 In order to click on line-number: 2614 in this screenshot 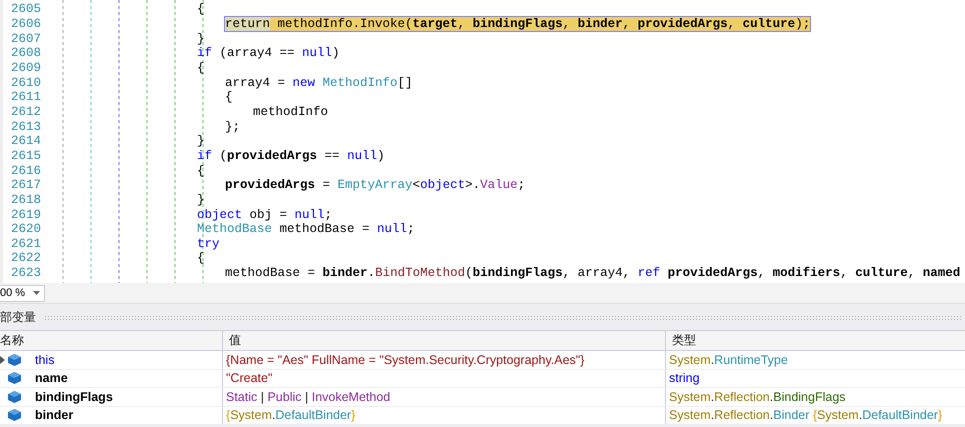, I will do `click(26, 141)`.